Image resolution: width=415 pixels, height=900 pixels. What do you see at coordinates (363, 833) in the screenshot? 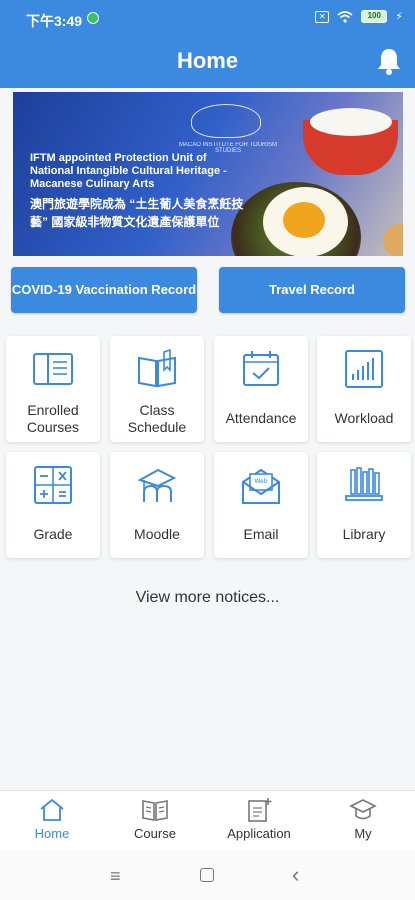
I see `tab-label: My` at bounding box center [363, 833].